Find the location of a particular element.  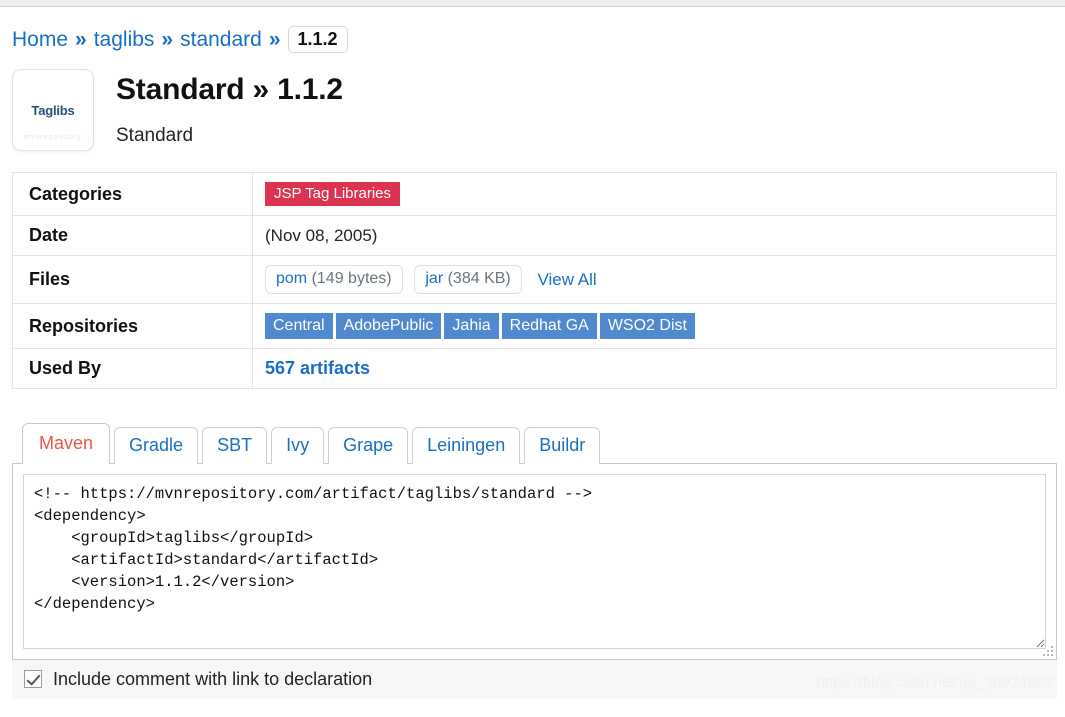

repo-badge-jahia: Jahia is located at coordinates (471, 326).